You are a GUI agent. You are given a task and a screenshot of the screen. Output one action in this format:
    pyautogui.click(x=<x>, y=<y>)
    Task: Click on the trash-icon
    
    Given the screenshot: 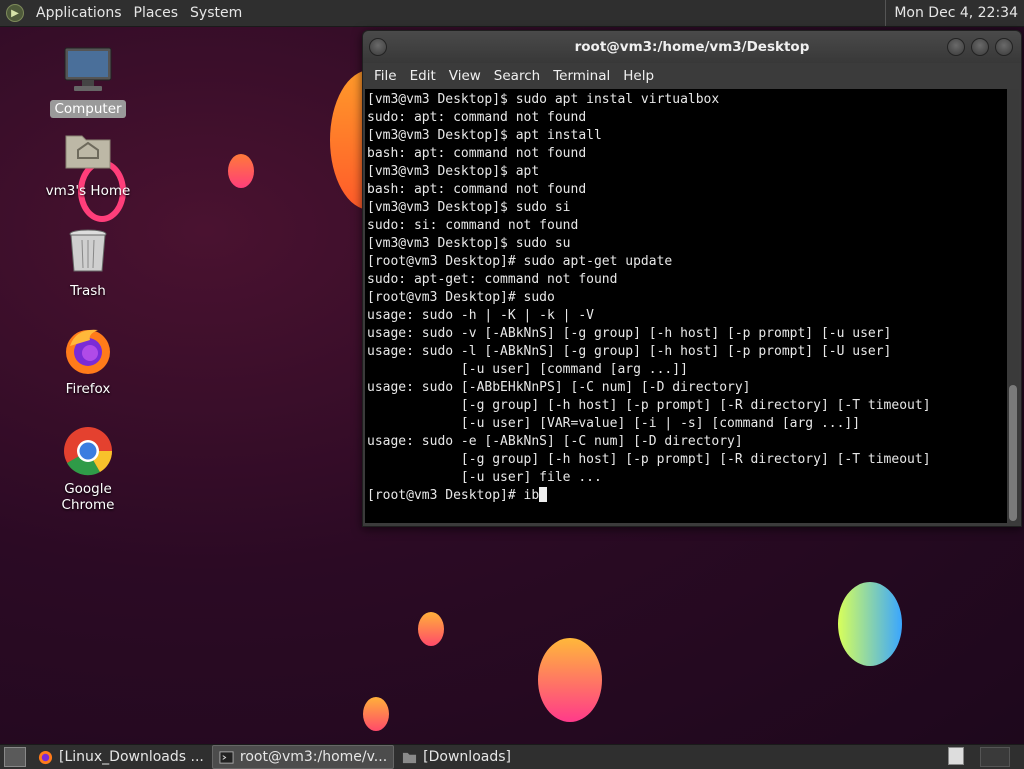 What is the action you would take?
    pyautogui.click(x=88, y=253)
    